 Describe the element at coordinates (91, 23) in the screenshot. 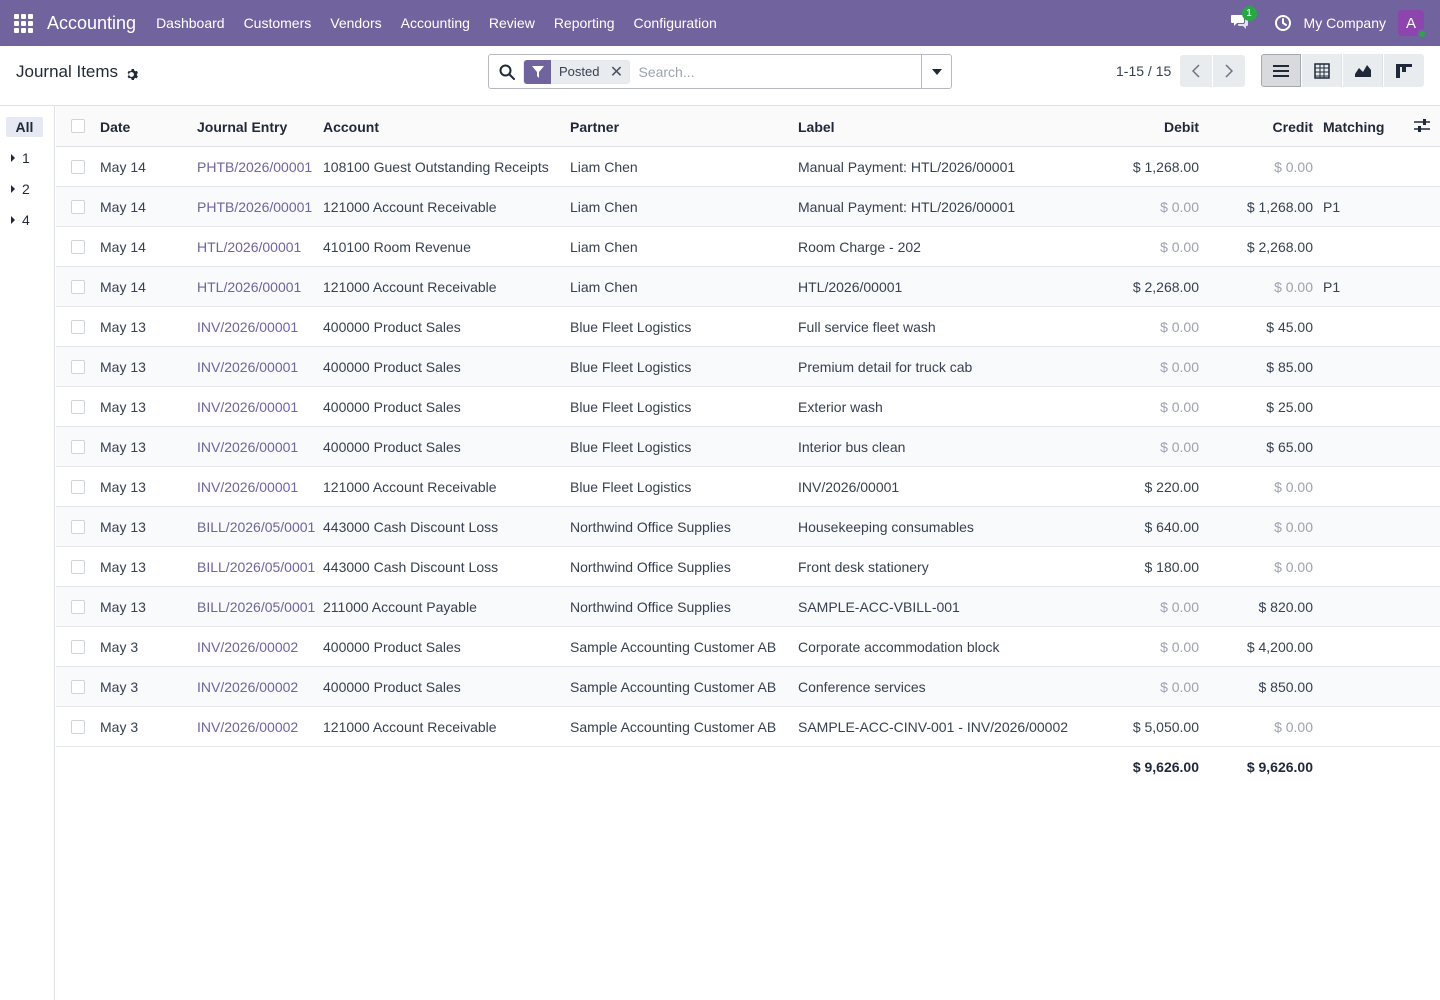

I see `app-brand: Accounting` at that location.